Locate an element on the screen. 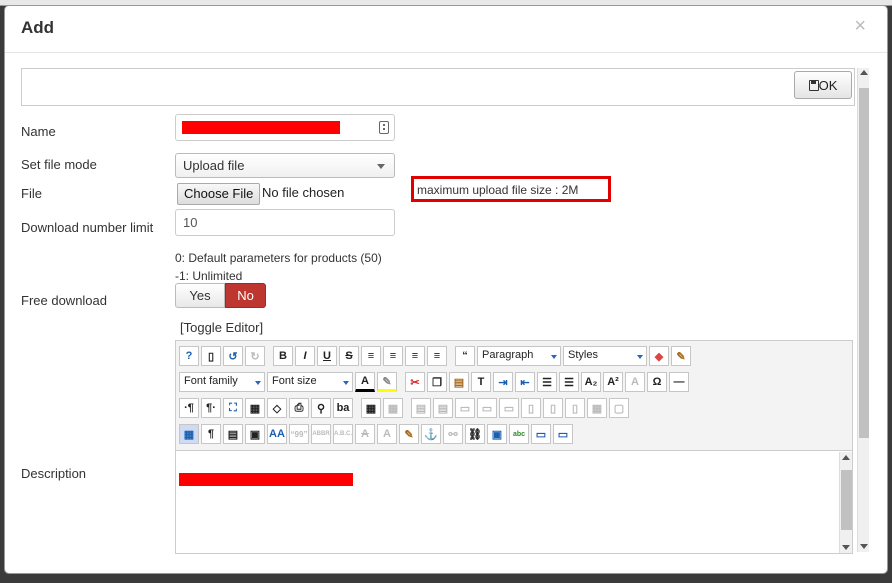  new-document-icon: ▯ is located at coordinates (211, 356).